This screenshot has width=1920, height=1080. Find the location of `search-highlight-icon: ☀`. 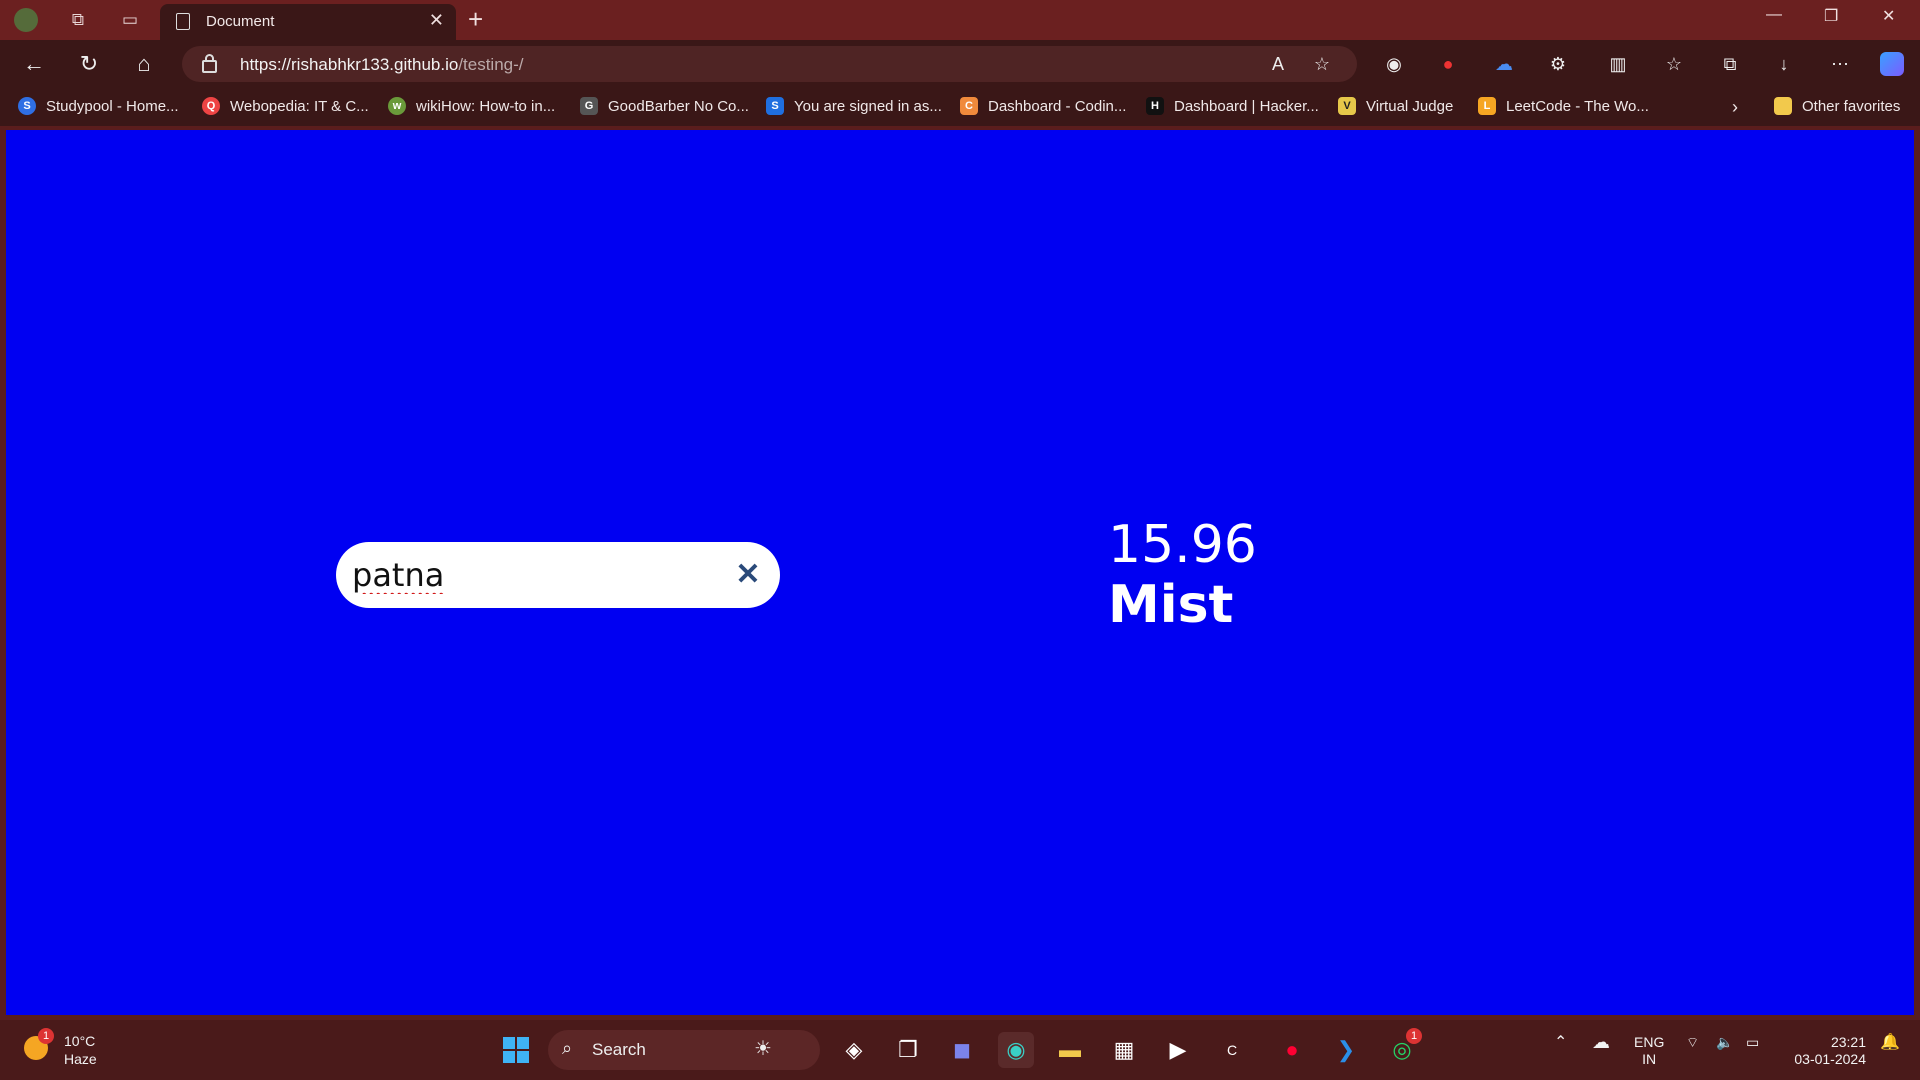

search-highlight-icon: ☀ is located at coordinates (763, 1049).